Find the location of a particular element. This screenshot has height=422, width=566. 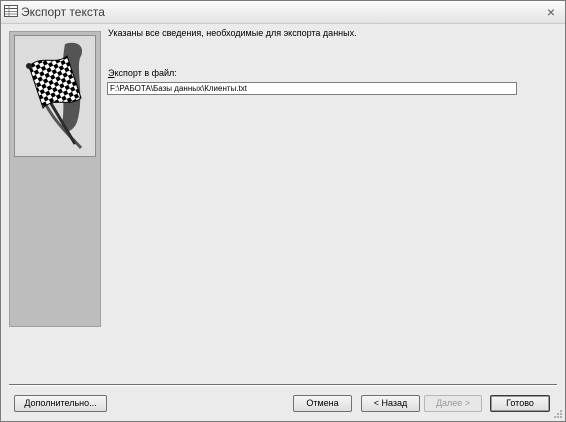

back-button: < Назад is located at coordinates (390, 403).